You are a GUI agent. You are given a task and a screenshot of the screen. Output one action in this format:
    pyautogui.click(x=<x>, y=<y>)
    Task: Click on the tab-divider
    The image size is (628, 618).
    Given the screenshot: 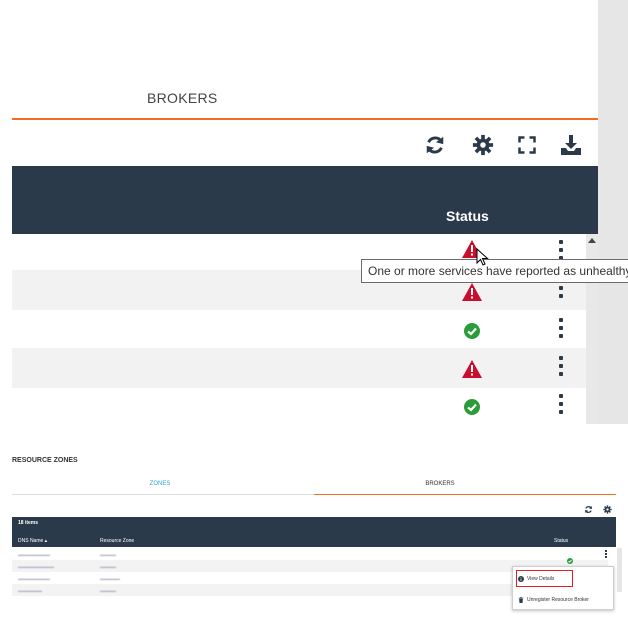 What is the action you would take?
    pyautogui.click(x=163, y=494)
    